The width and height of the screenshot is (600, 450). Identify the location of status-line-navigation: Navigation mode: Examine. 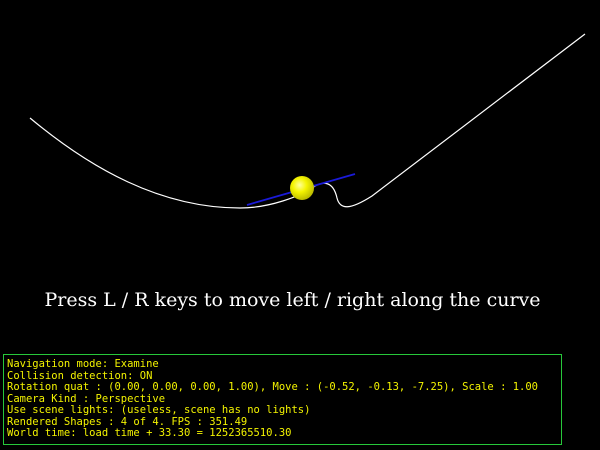
(83, 364).